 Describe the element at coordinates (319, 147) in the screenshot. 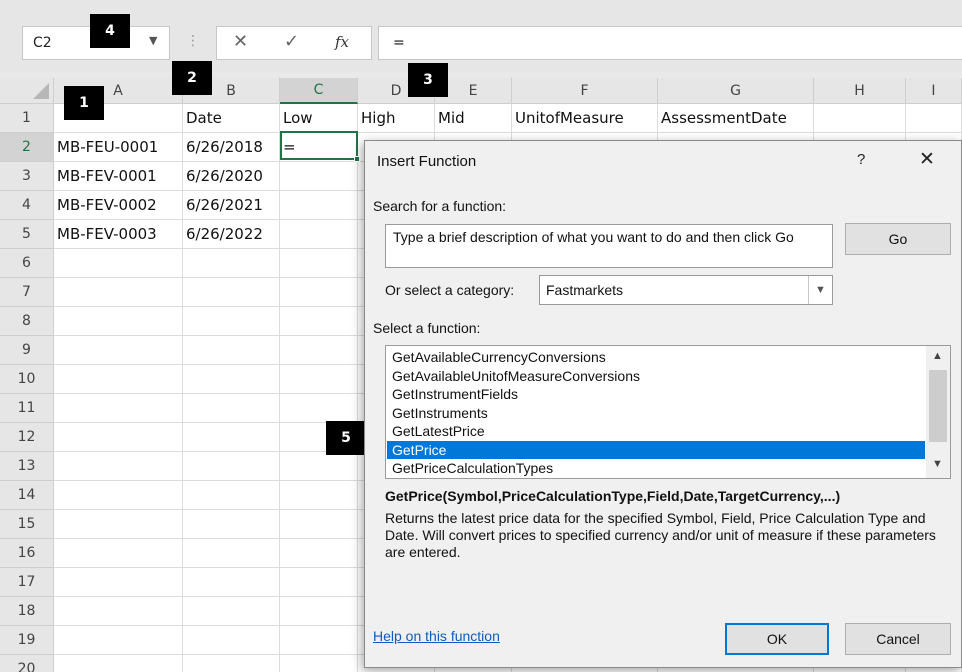

I see `cell-c2: =` at that location.